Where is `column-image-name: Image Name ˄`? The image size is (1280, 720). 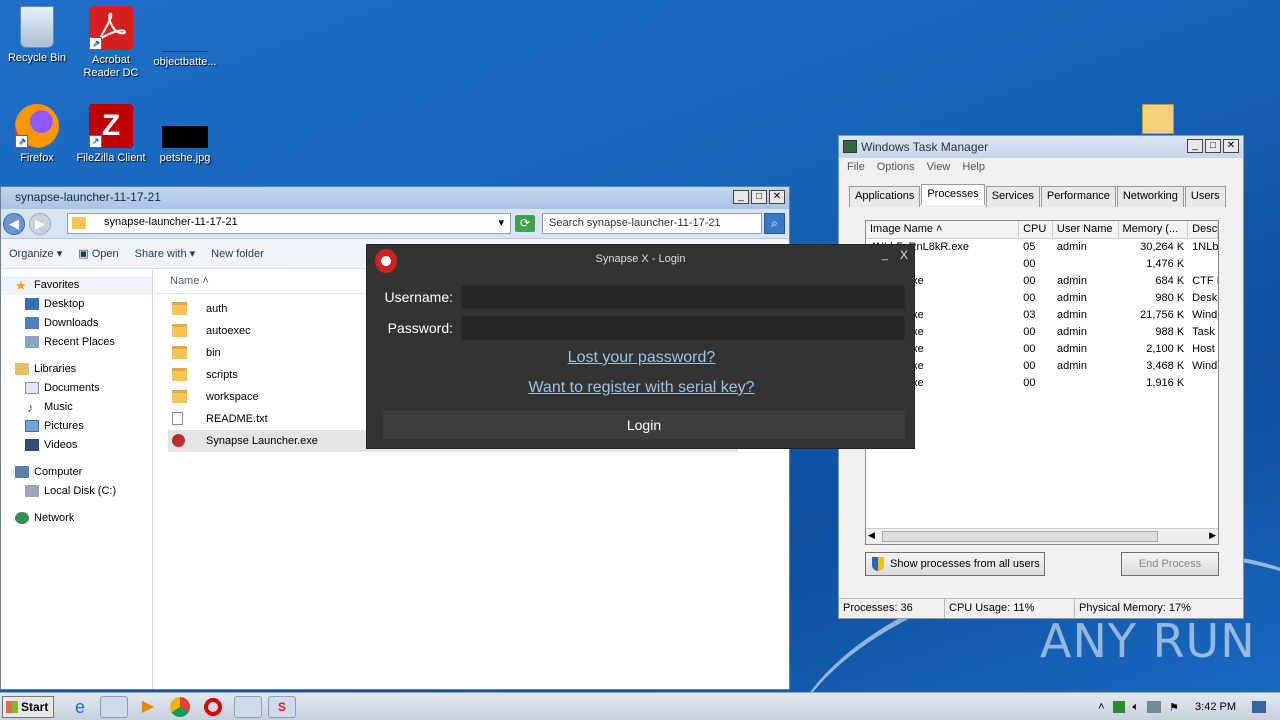 column-image-name: Image Name ˄ is located at coordinates (943, 229).